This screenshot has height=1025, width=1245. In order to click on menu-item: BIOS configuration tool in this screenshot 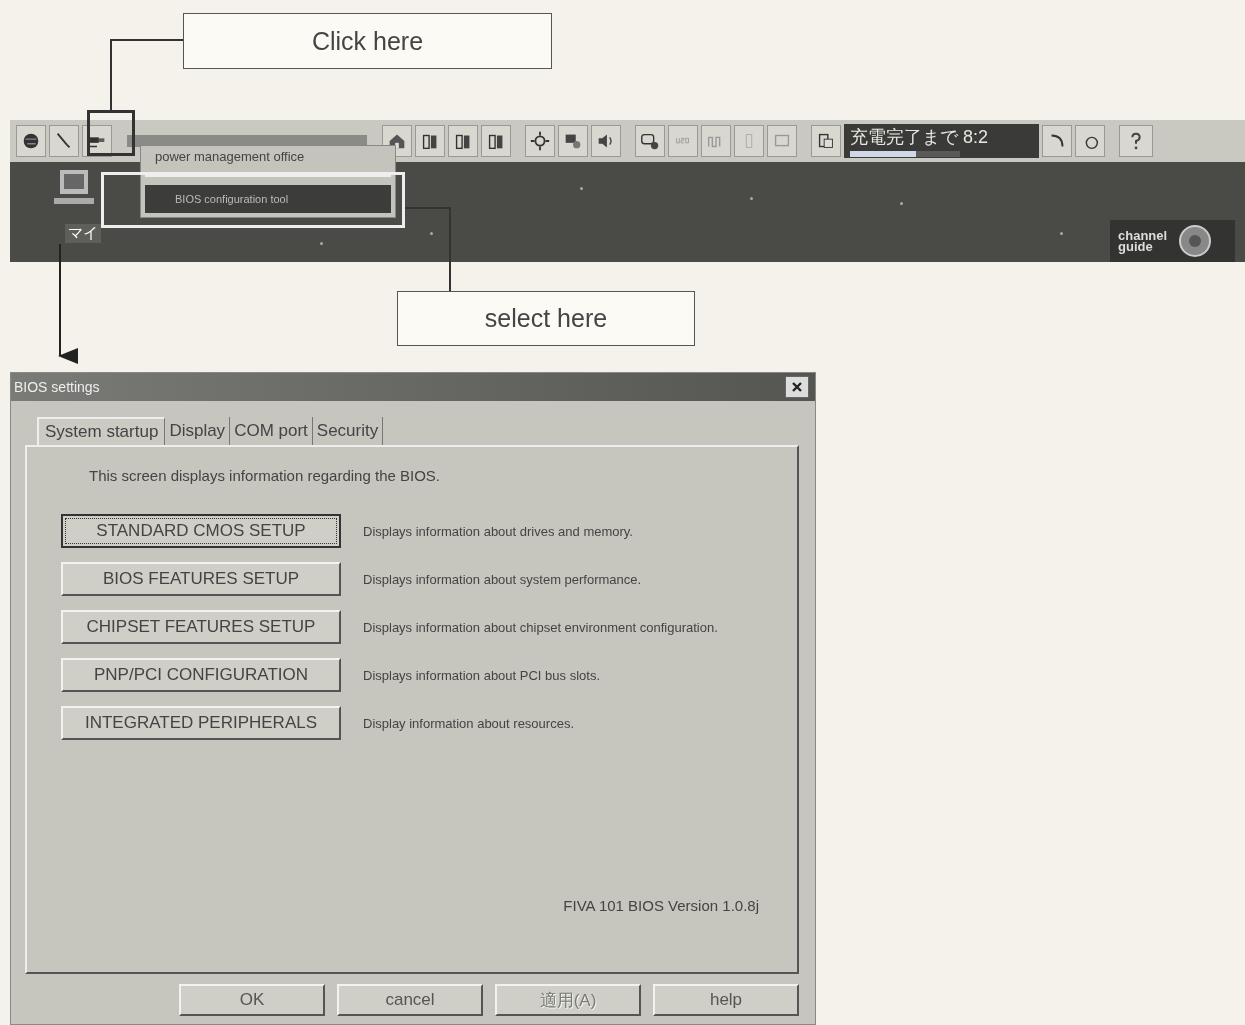, I will do `click(268, 199)`.